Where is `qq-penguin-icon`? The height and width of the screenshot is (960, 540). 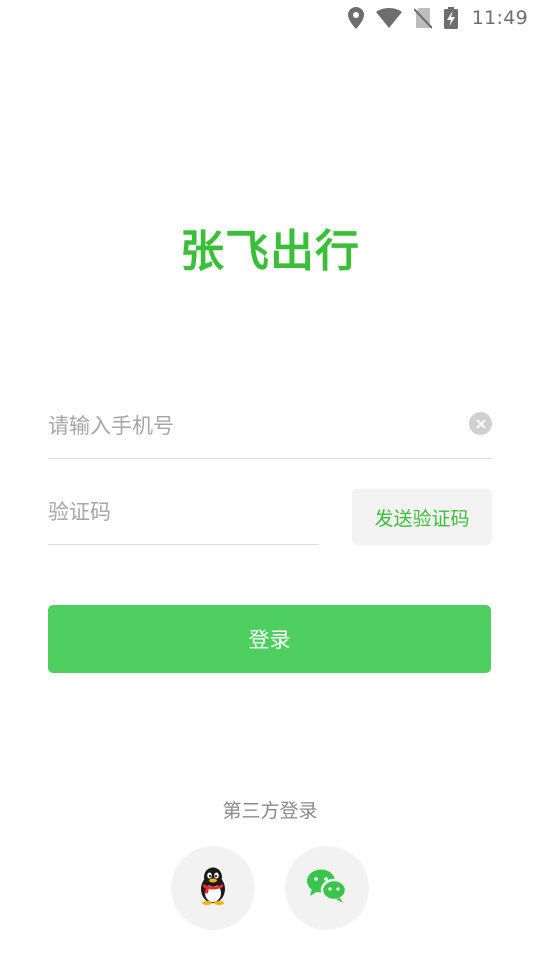
qq-penguin-icon is located at coordinates (213, 888).